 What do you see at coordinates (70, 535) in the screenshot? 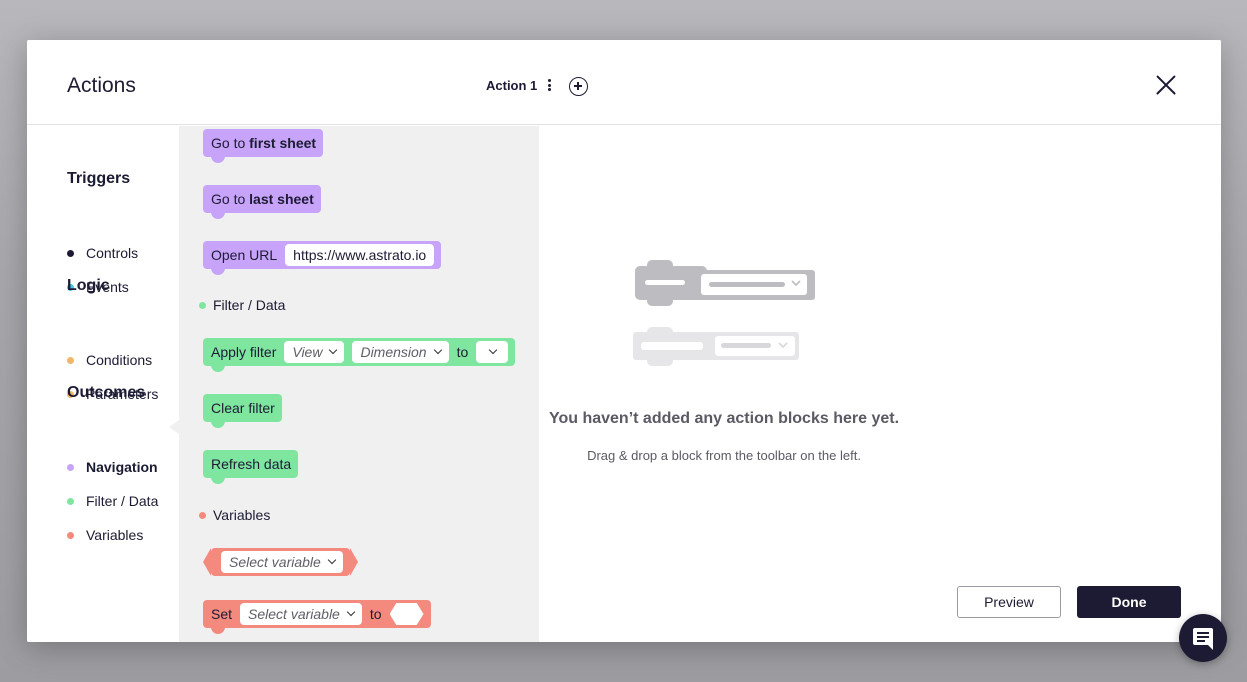
I see `variables-dot-icon` at bounding box center [70, 535].